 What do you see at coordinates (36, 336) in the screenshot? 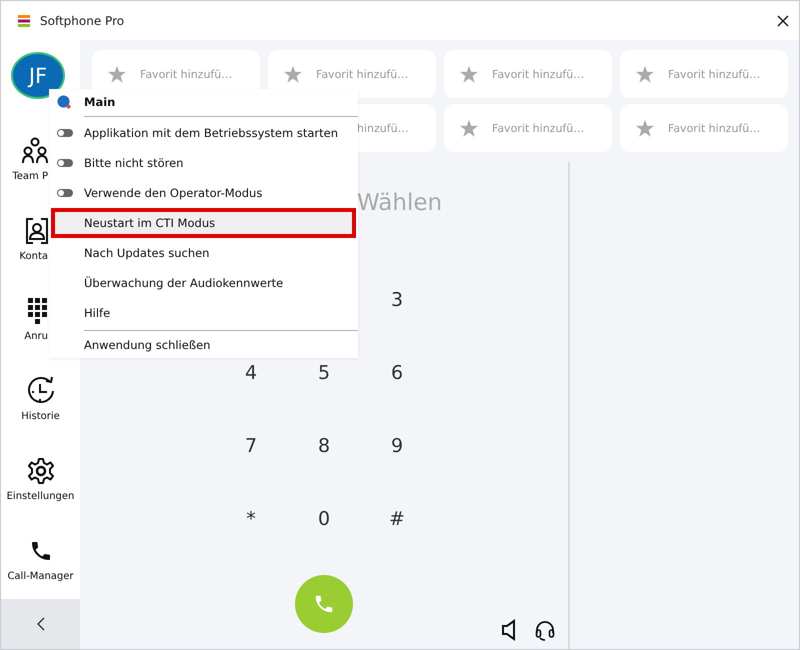
I see `sidebar-label: Anru` at bounding box center [36, 336].